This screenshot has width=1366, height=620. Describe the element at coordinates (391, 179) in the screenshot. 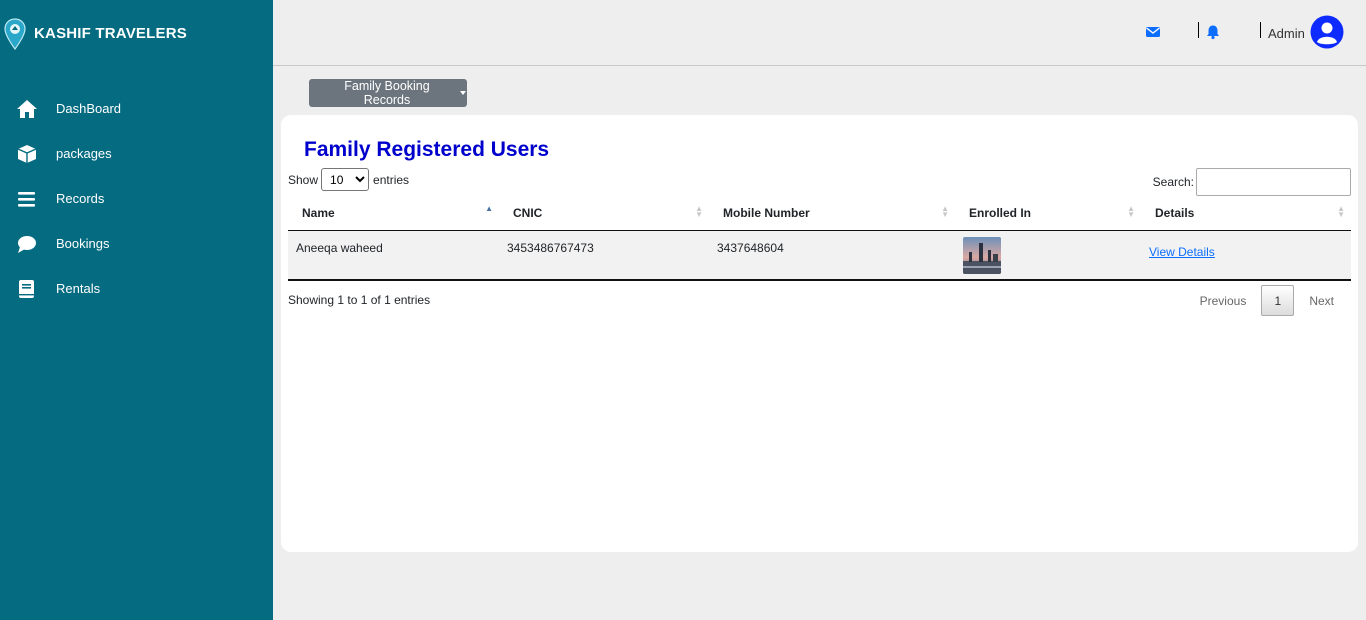

I see `entries-label: entries` at that location.